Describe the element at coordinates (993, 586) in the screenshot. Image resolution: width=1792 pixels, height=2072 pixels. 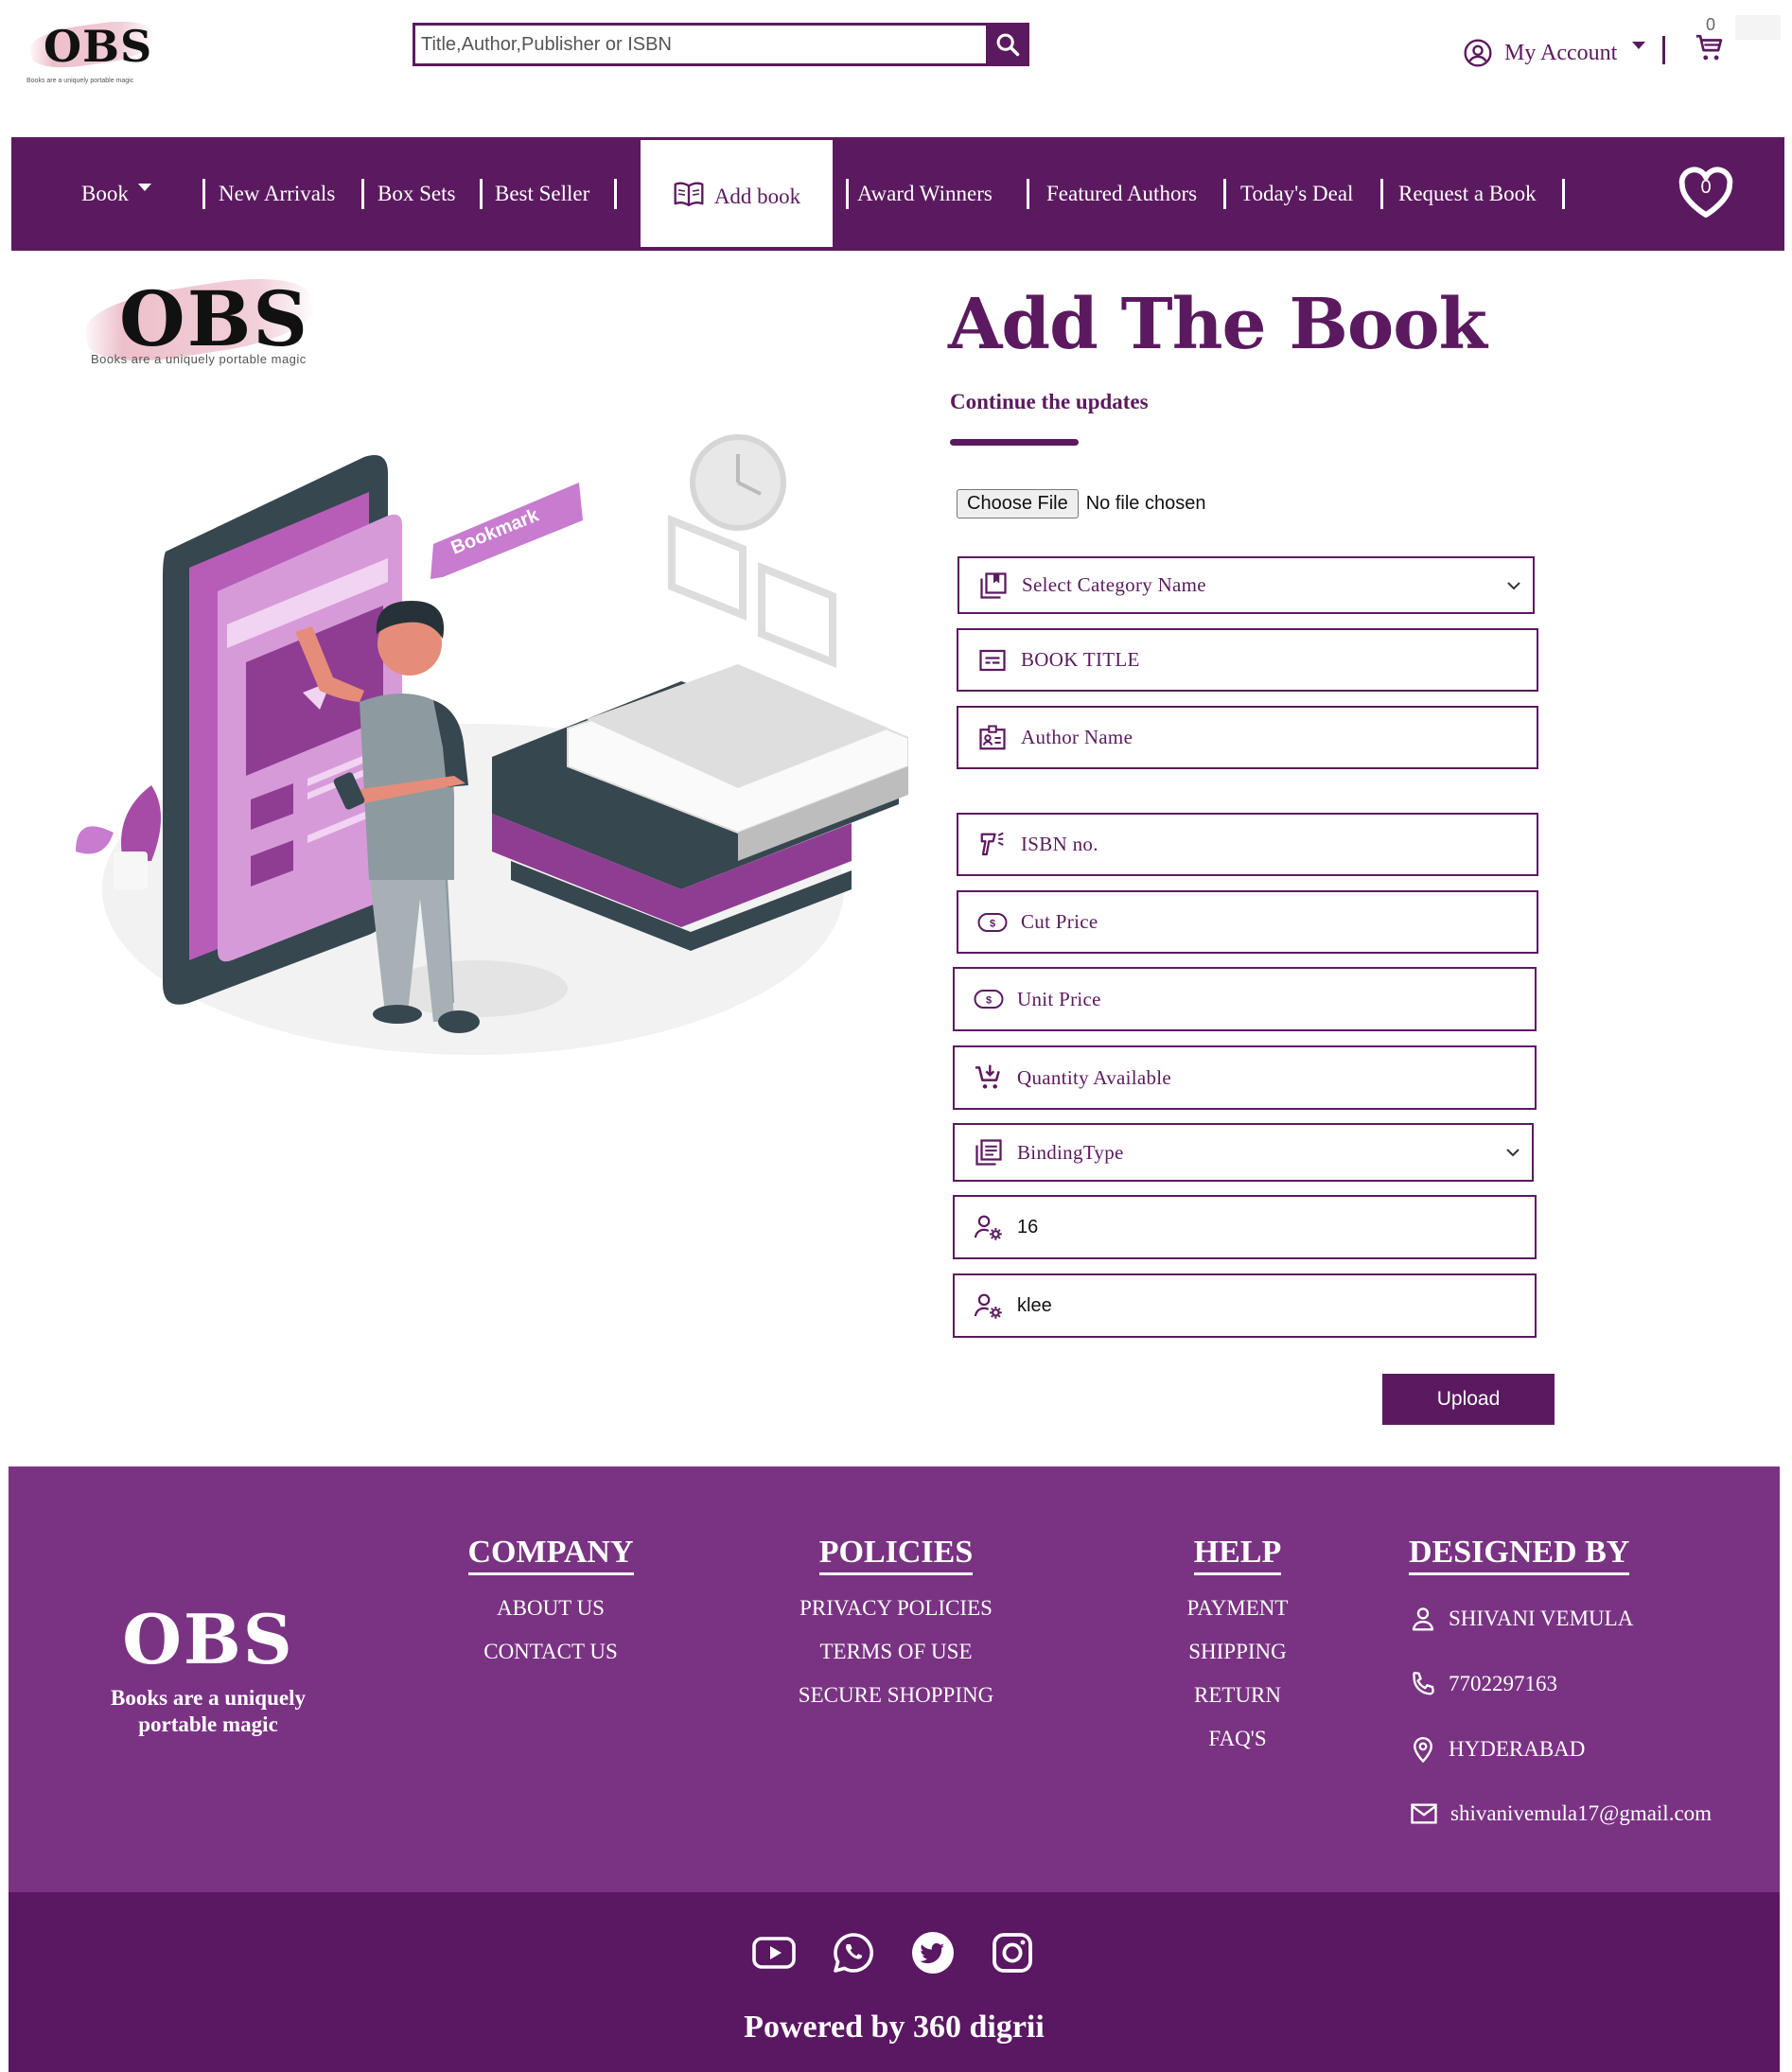
I see `library-icon` at that location.